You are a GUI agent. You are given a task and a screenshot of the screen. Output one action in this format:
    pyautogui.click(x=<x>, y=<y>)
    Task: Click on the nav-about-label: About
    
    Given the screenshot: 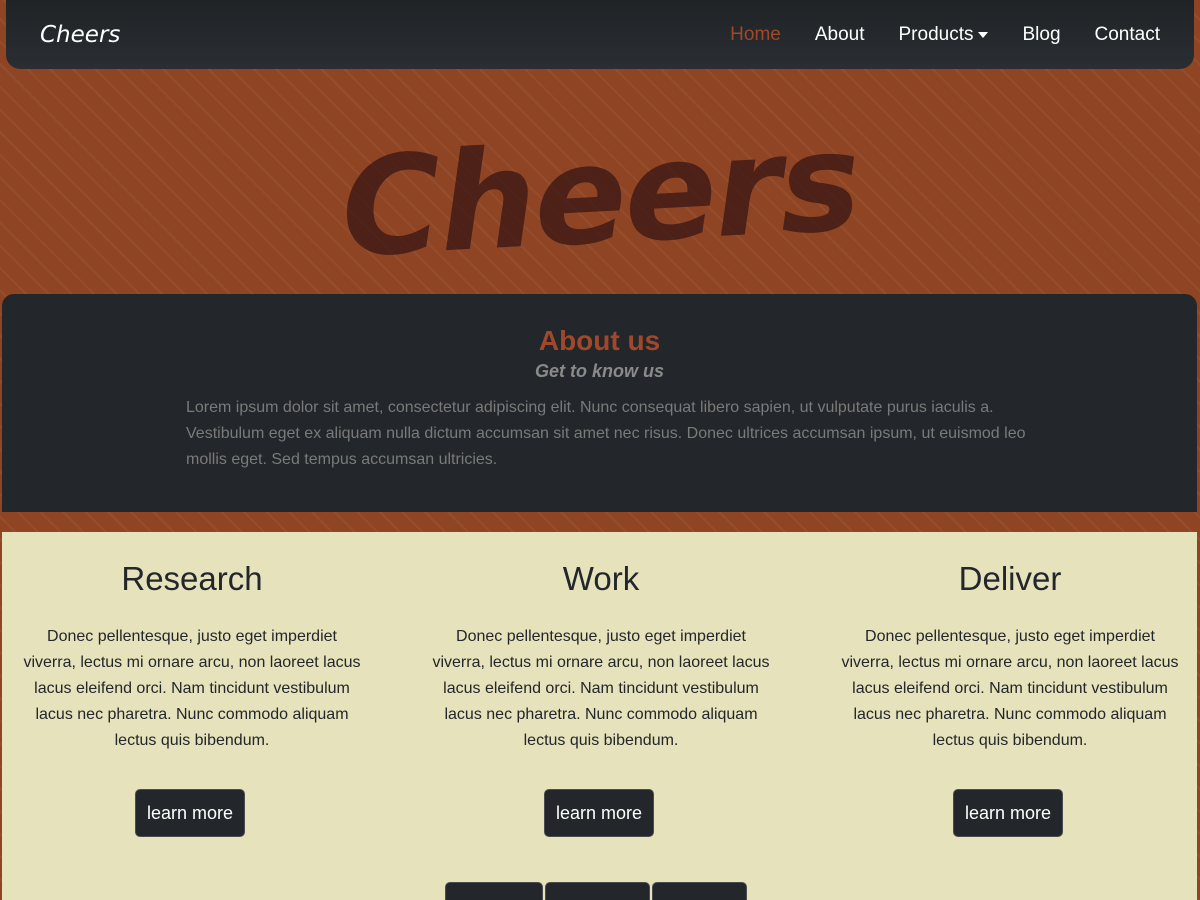 What is the action you would take?
    pyautogui.click(x=839, y=34)
    